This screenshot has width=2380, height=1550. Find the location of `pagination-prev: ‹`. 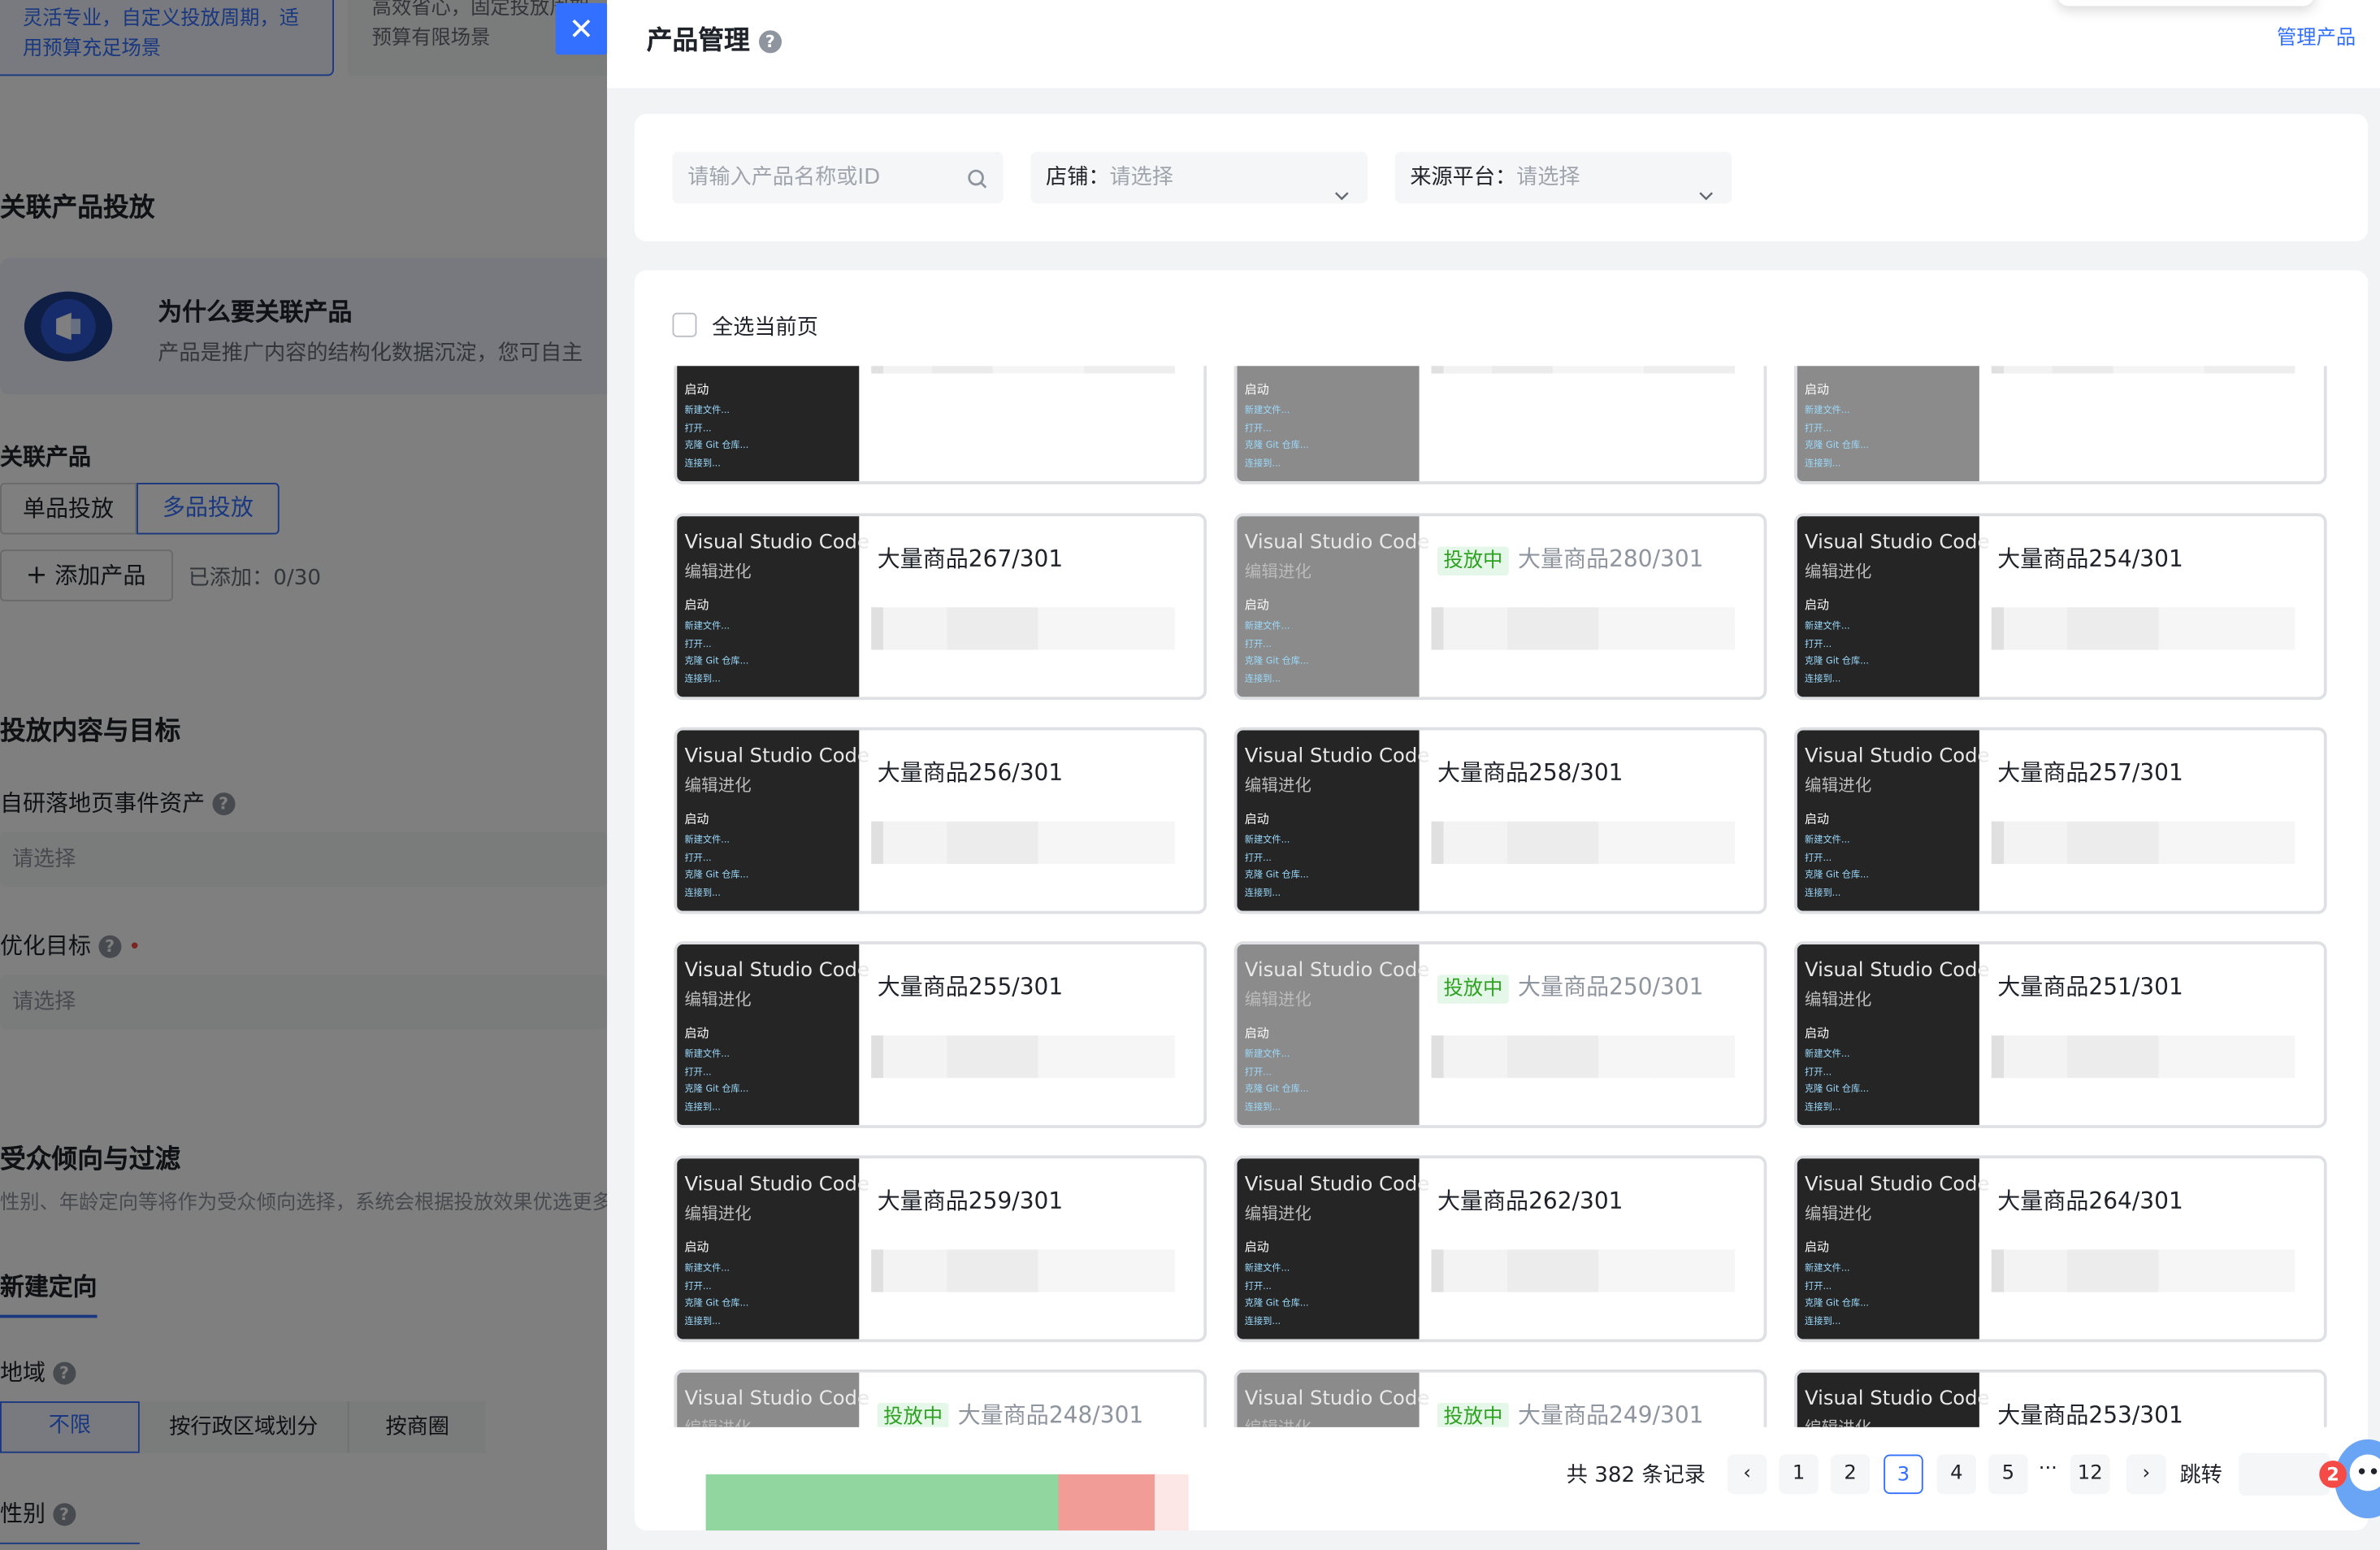

pagination-prev: ‹ is located at coordinates (1747, 1474).